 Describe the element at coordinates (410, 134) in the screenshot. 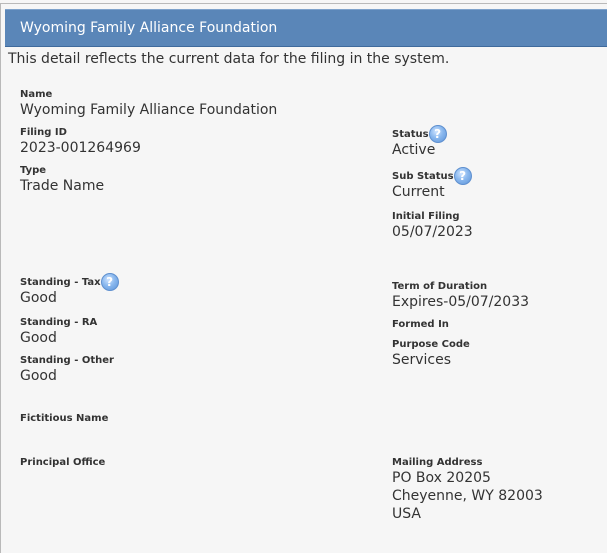

I see `status-label-text: Status` at that location.